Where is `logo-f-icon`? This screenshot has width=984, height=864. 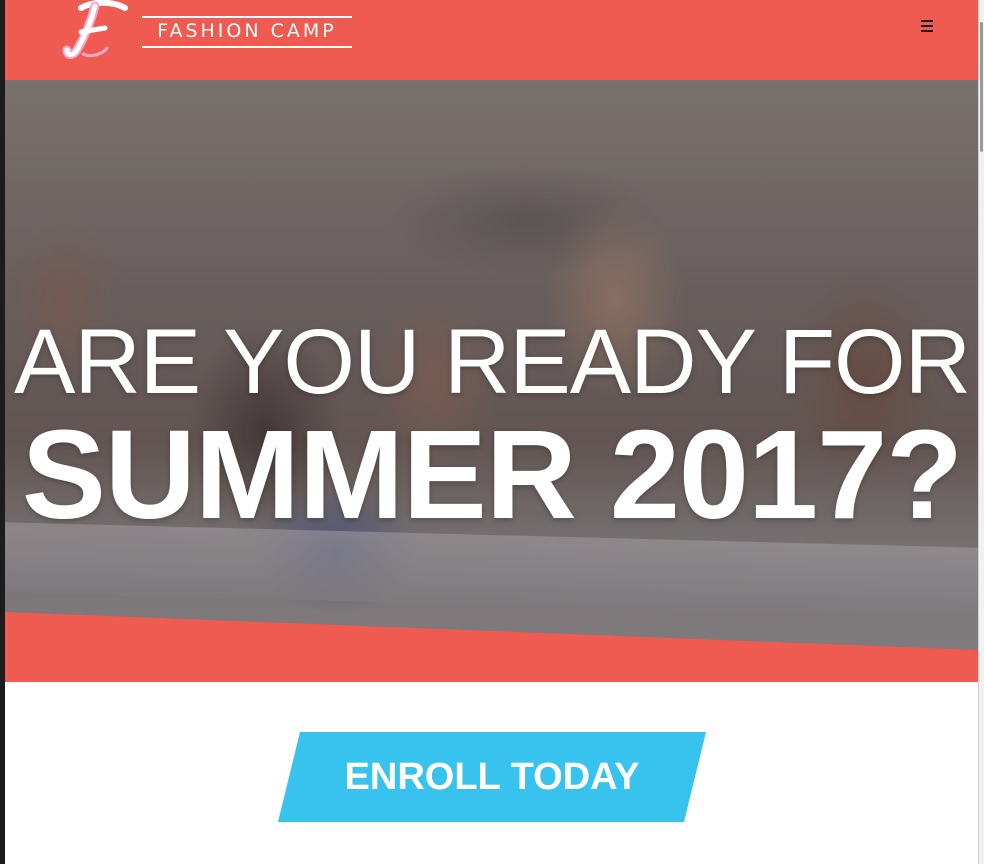
logo-f-icon is located at coordinates (96, 31).